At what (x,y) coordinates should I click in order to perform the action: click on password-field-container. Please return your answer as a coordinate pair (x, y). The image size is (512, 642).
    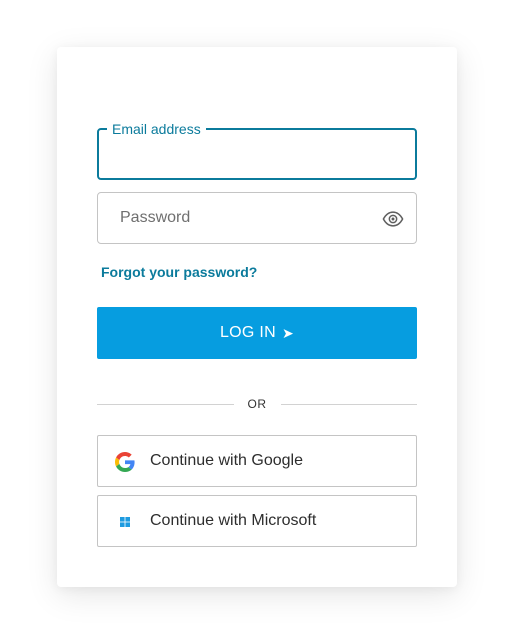
    Looking at the image, I should click on (257, 218).